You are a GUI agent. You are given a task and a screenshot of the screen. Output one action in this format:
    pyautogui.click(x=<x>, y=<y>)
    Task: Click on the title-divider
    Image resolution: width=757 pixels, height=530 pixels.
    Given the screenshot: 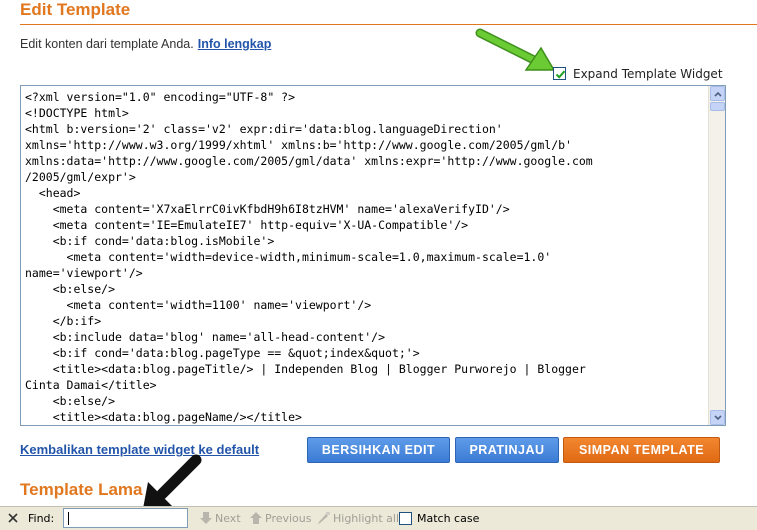 What is the action you would take?
    pyautogui.click(x=388, y=24)
    